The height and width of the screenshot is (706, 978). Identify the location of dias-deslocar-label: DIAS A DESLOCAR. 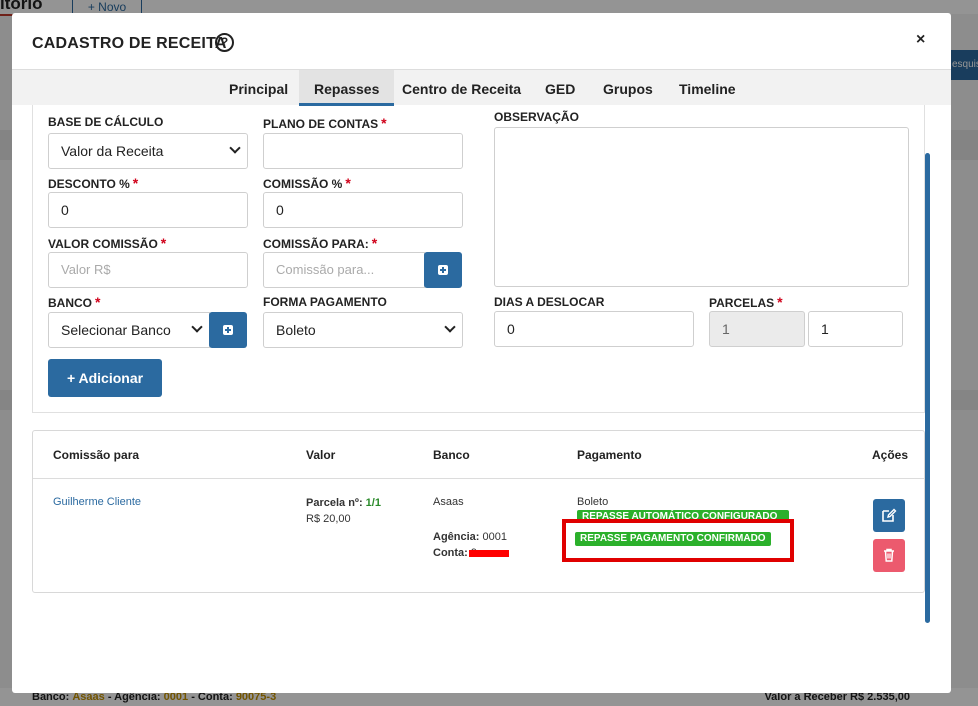
(549, 302).